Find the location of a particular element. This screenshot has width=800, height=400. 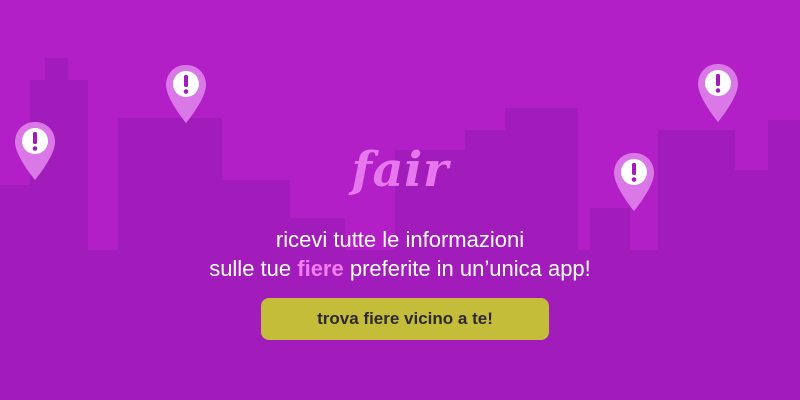

find-fairs-nearby-button: trova fiere vicino a te! is located at coordinates (405, 319).